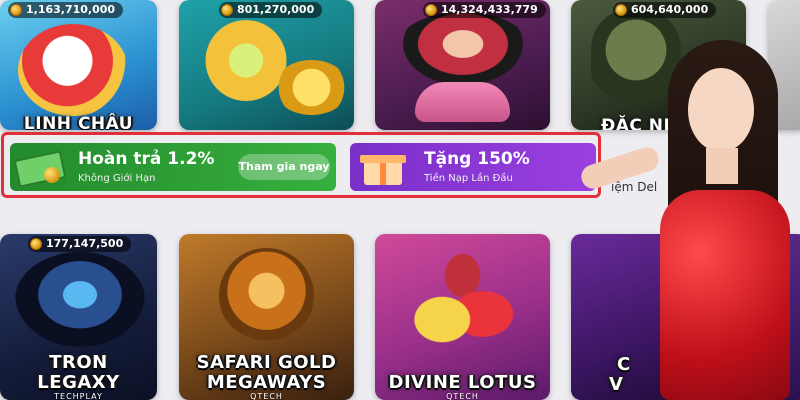 This screenshot has width=800, height=400. Describe the element at coordinates (477, 159) in the screenshot. I see `bonus-title: Tặng 150%` at that location.